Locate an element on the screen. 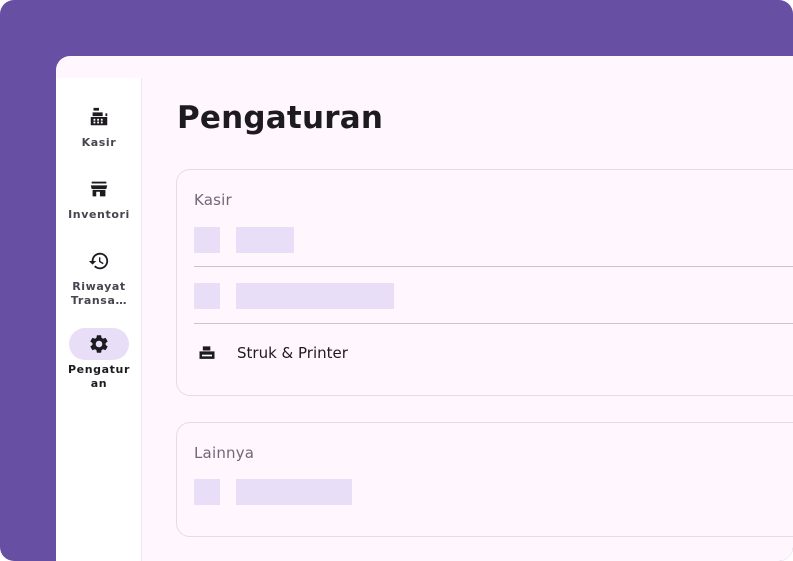 Image resolution: width=793 pixels, height=561 pixels. cash-register-icon is located at coordinates (99, 117).